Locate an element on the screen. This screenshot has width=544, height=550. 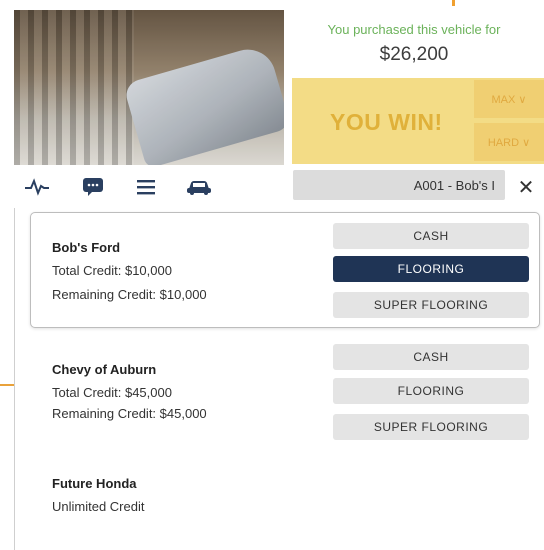
car-icon-svg is located at coordinates (199, 188).